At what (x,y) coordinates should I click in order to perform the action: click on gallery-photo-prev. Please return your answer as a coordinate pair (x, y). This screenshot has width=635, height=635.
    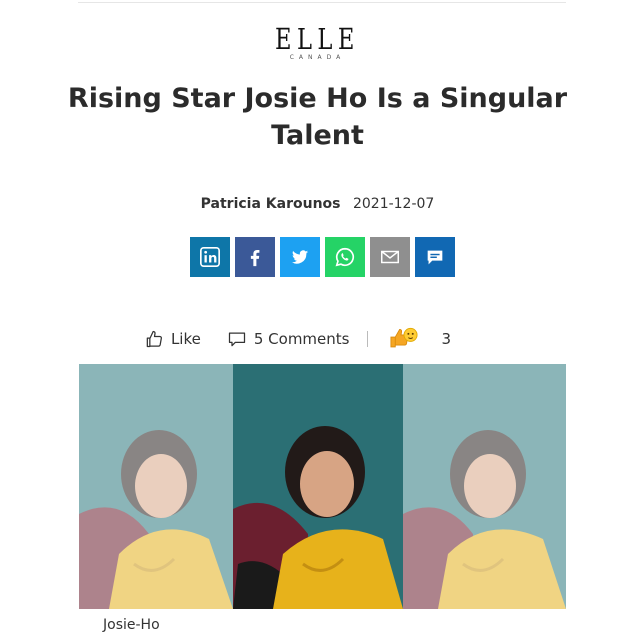
    Looking at the image, I should click on (156, 486).